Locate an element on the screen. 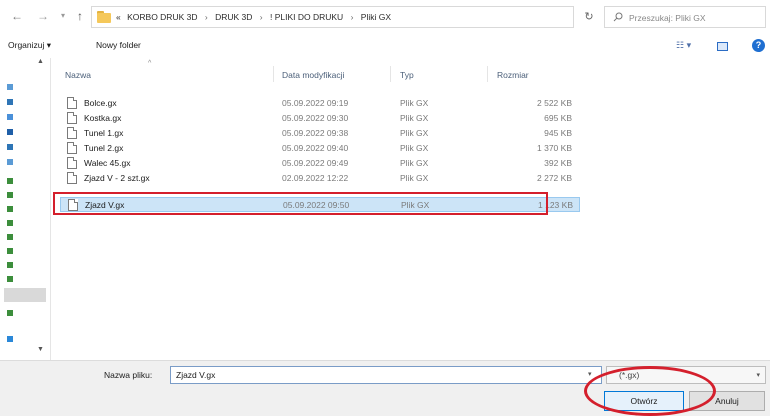 Image resolution: width=770 pixels, height=416 pixels. file-name: Walec 45.gx is located at coordinates (107, 163).